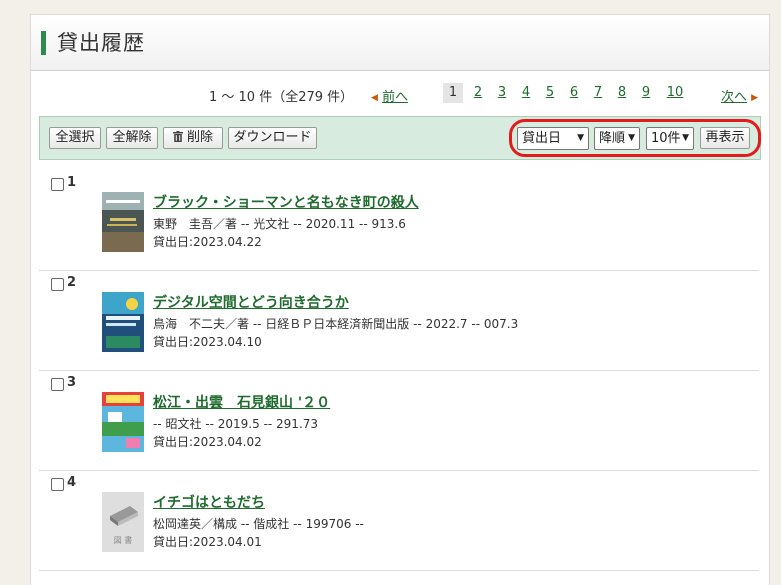 The height and width of the screenshot is (585, 781). I want to click on no-image-placeholder: 図 書, so click(123, 522).